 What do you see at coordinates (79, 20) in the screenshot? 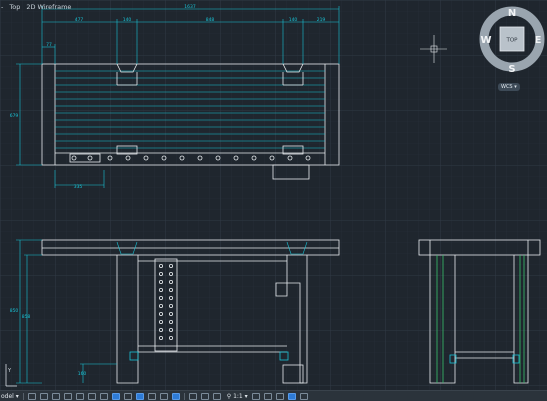
I see `dim-seg-a: 477` at bounding box center [79, 20].